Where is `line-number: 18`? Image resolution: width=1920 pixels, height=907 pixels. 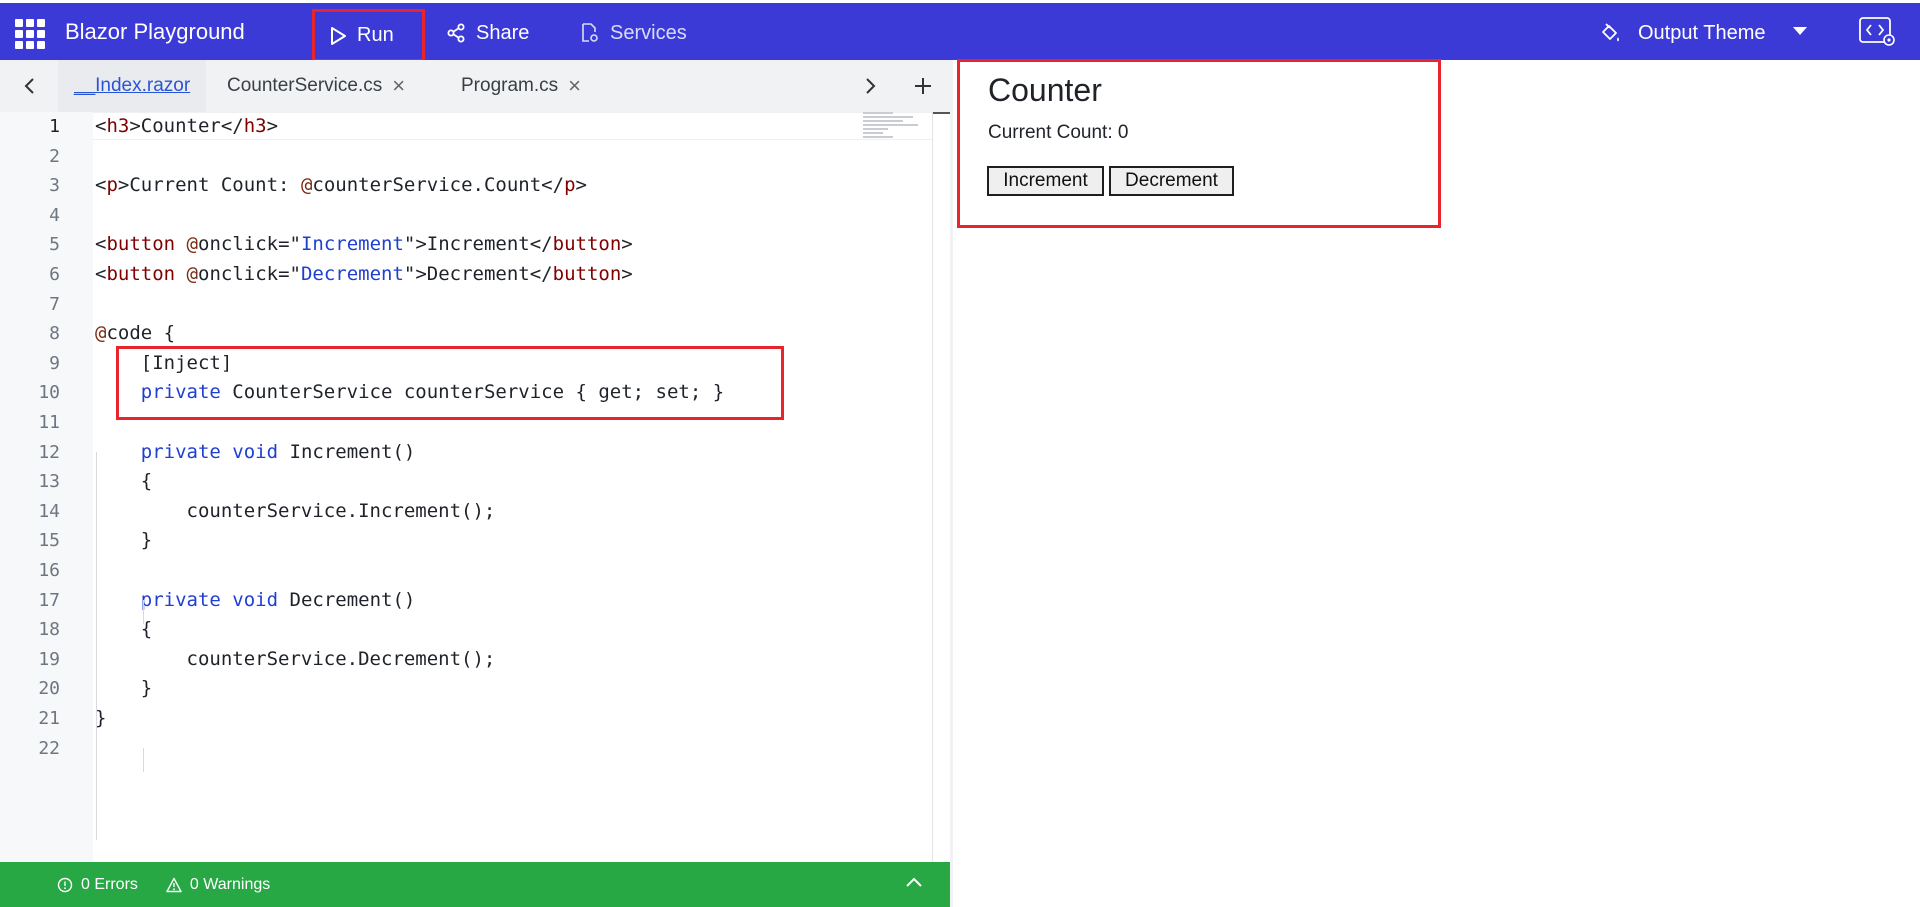
line-number: 18 is located at coordinates (49, 630).